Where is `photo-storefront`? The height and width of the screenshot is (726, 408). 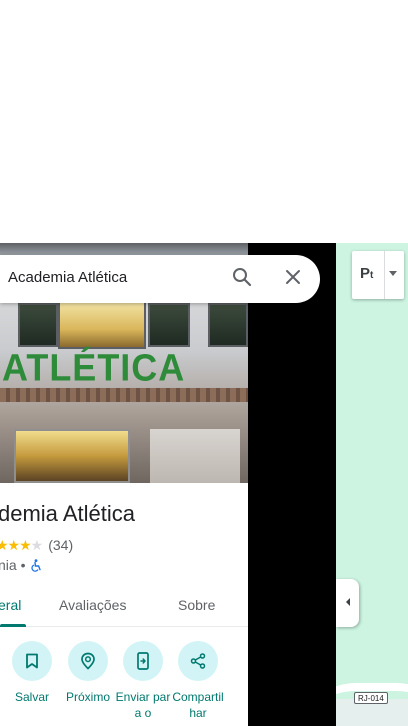 photo-storefront is located at coordinates (72, 456).